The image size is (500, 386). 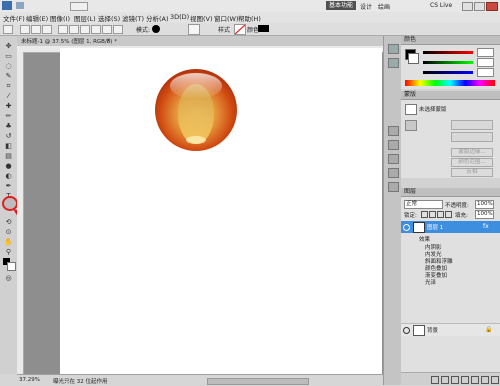 I want to click on vertical-ruler, so click(x=20, y=213).